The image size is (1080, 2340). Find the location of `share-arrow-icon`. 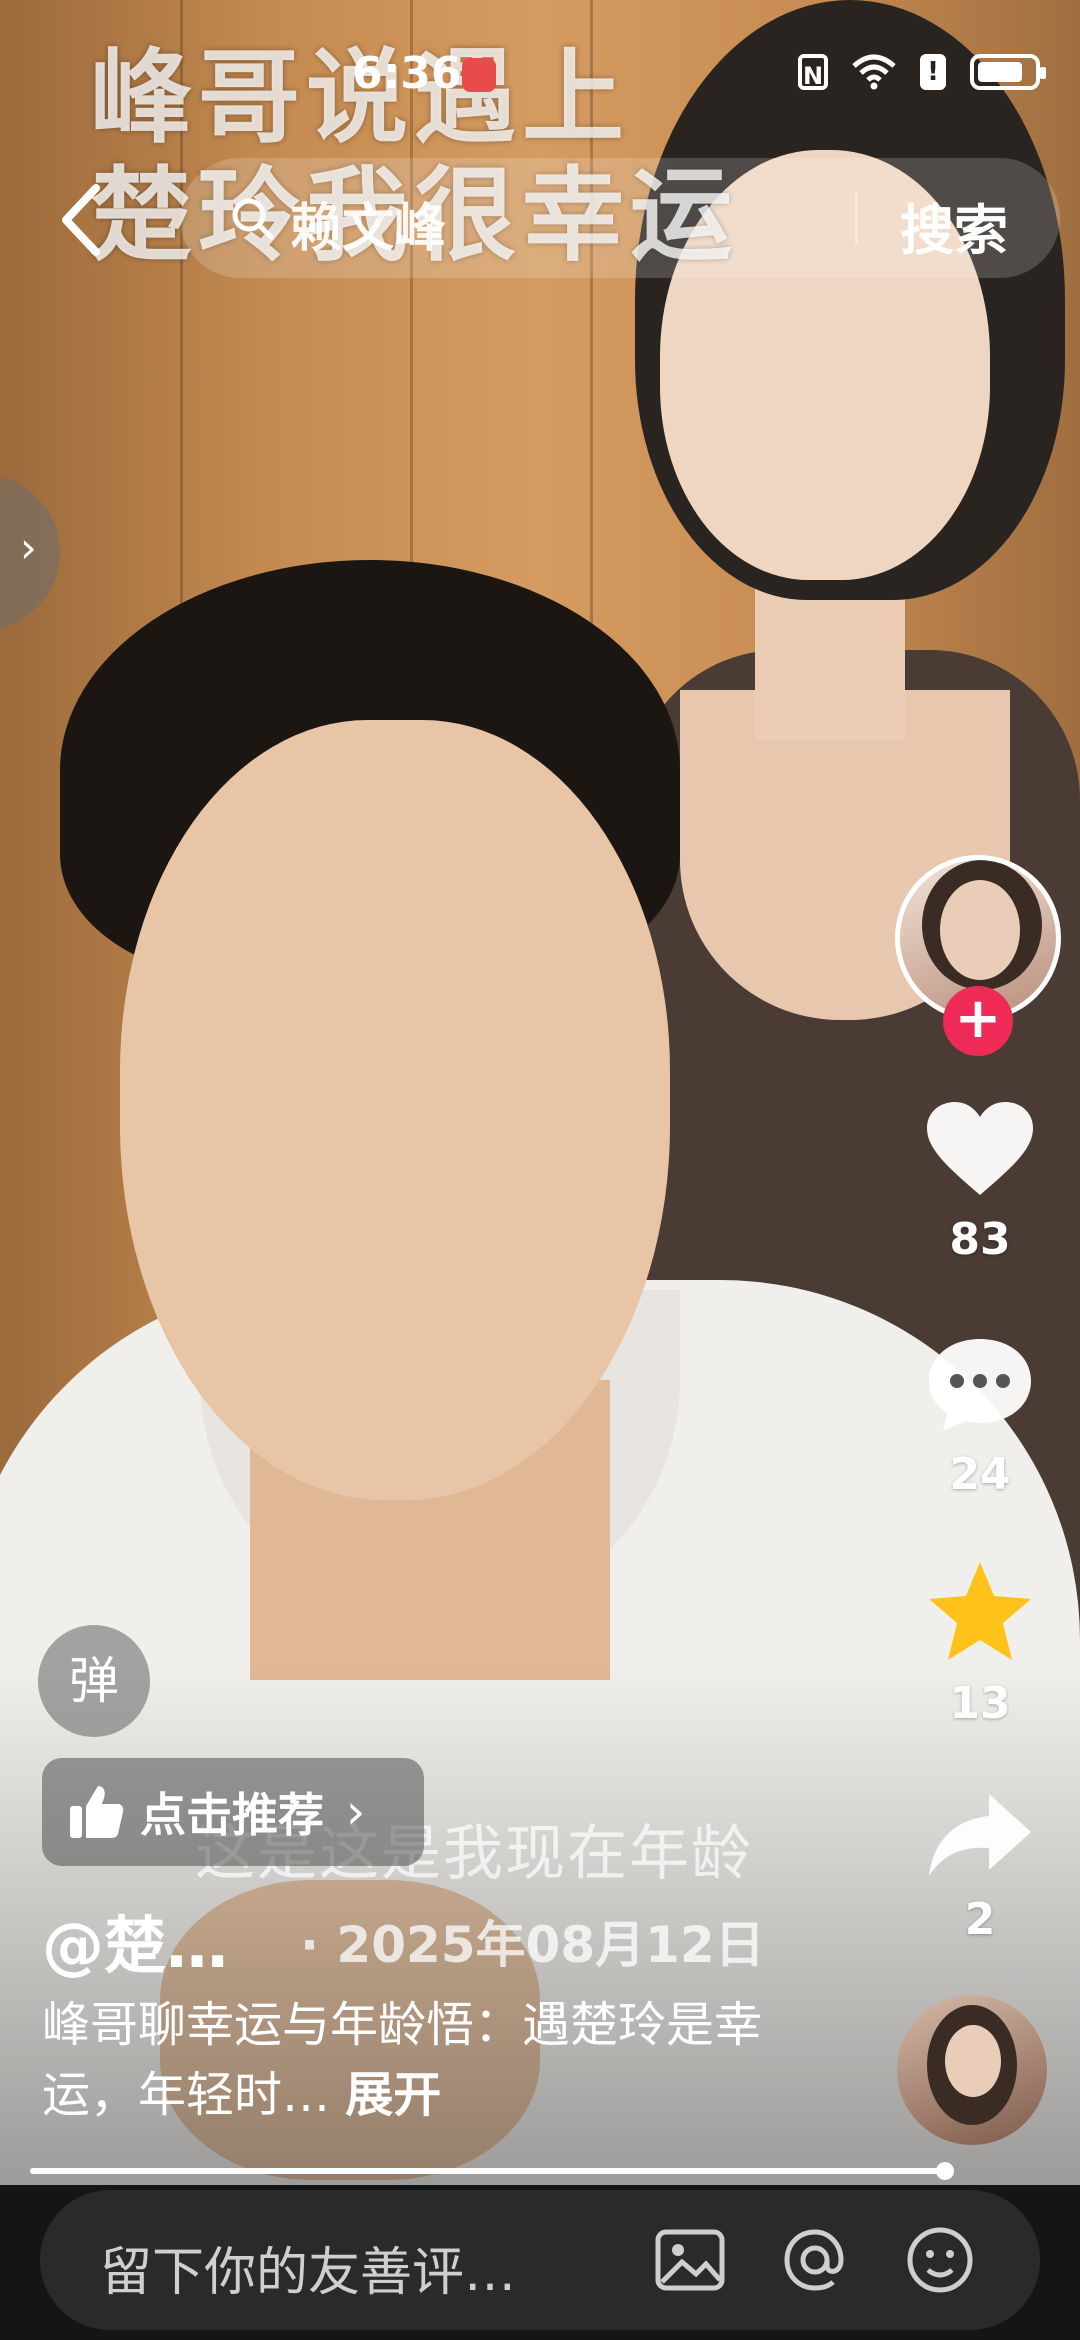

share-arrow-icon is located at coordinates (980, 1835).